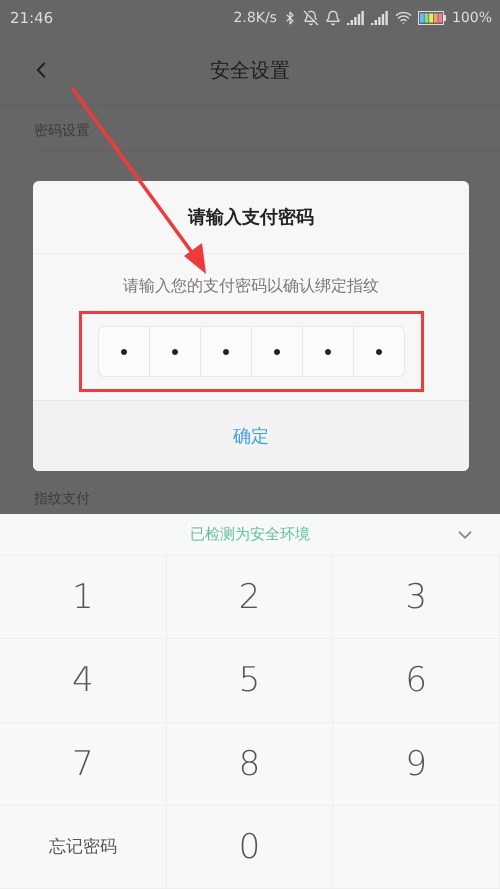  What do you see at coordinates (83, 680) in the screenshot?
I see `number-key: 4` at bounding box center [83, 680].